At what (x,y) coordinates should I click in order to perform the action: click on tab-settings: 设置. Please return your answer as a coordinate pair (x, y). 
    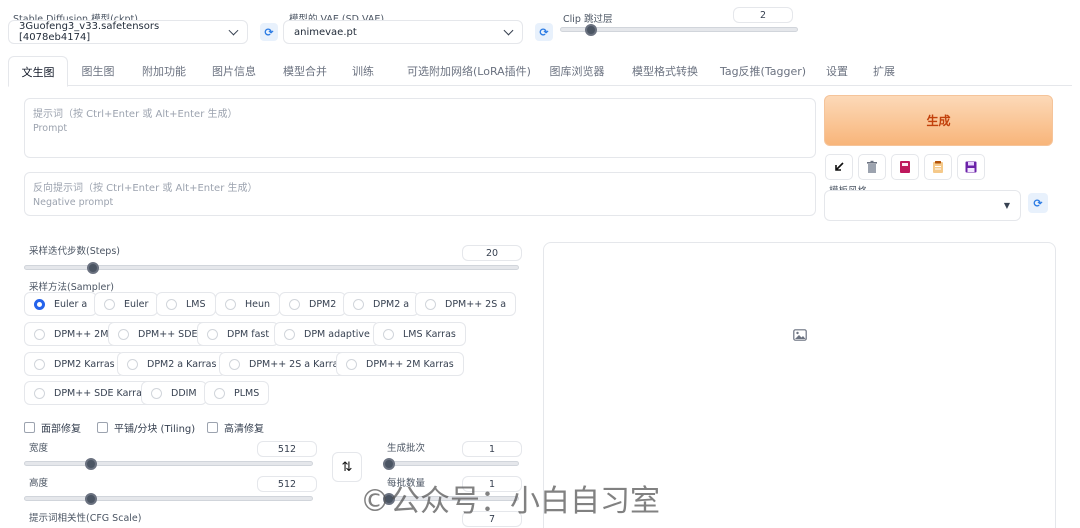
    Looking at the image, I should click on (837, 71).